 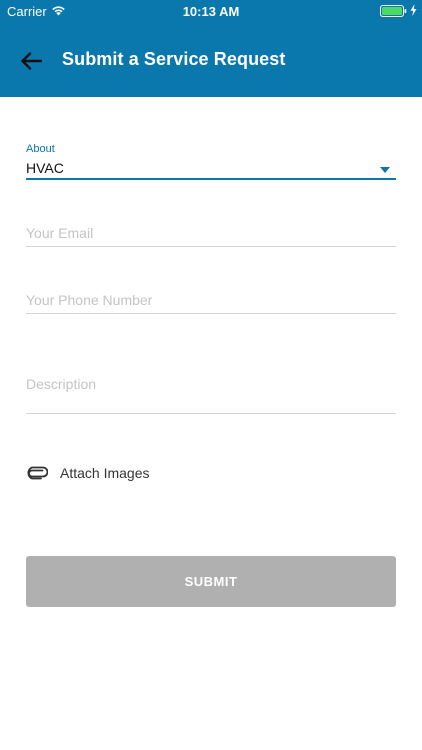 I want to click on submit-button: SUBMIT, so click(x=211, y=581).